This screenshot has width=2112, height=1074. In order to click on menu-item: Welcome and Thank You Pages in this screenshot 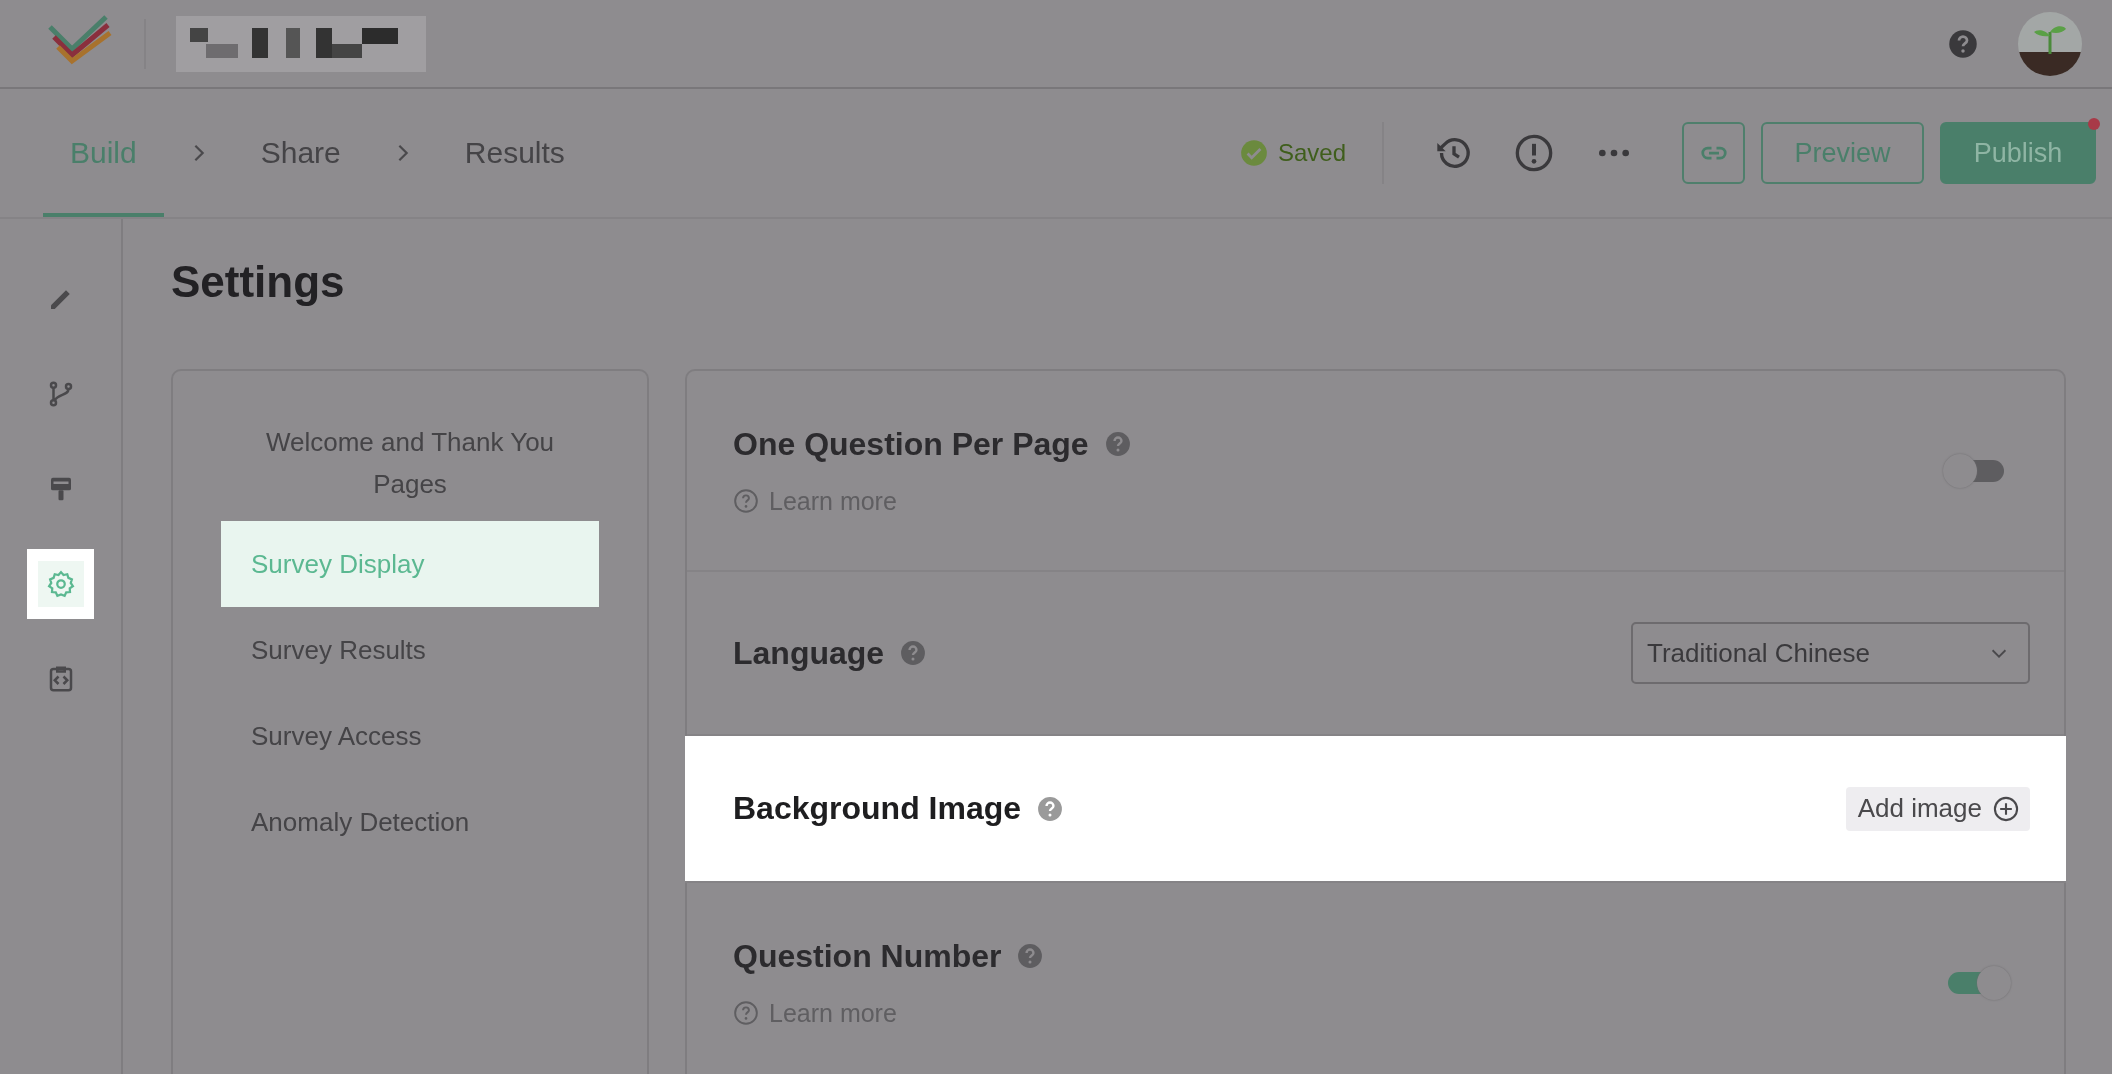, I will do `click(410, 471)`.